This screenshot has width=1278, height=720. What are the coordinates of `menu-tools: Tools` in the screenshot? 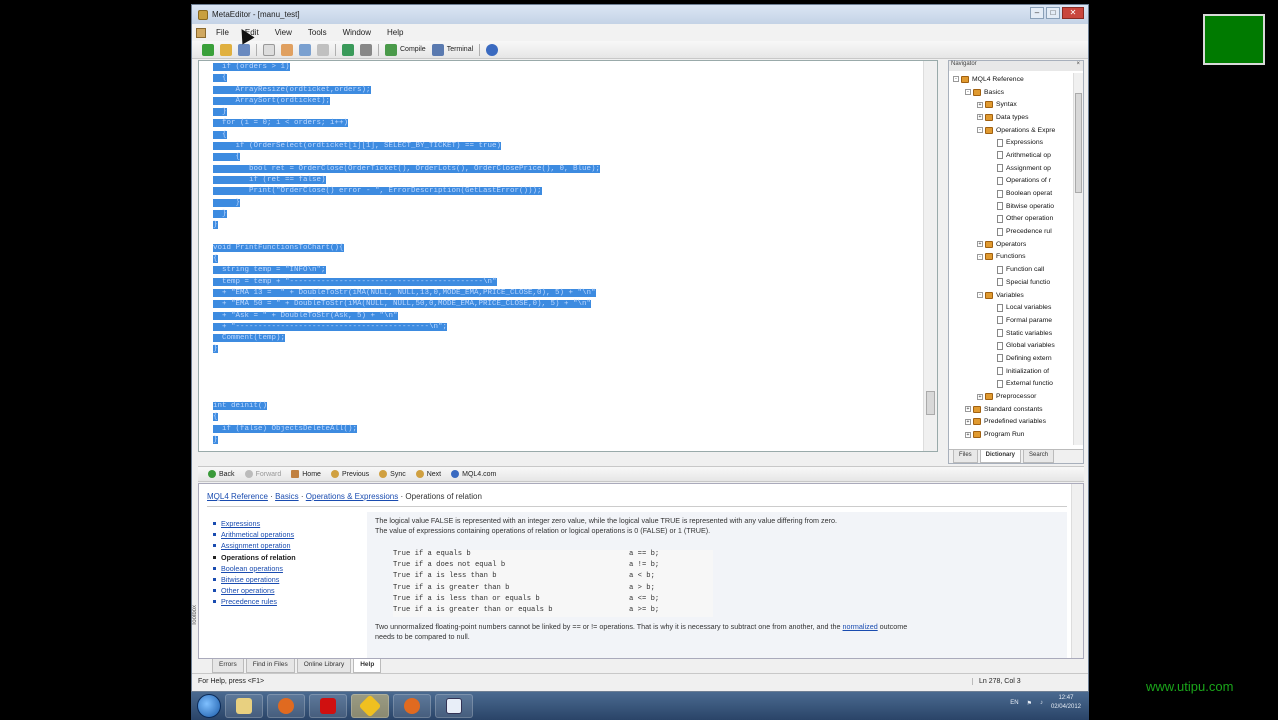 It's located at (317, 32).